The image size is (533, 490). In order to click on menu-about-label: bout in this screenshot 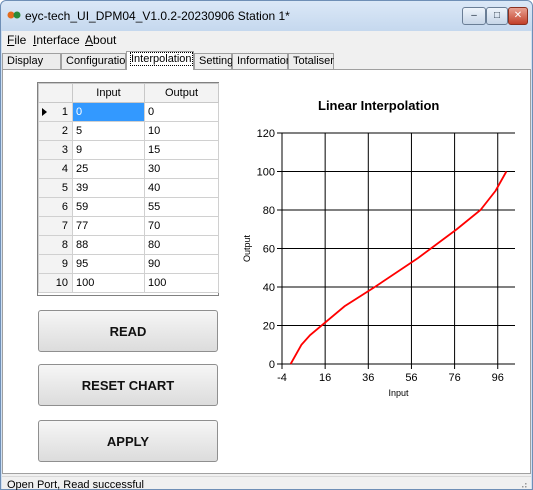, I will do `click(105, 40)`.